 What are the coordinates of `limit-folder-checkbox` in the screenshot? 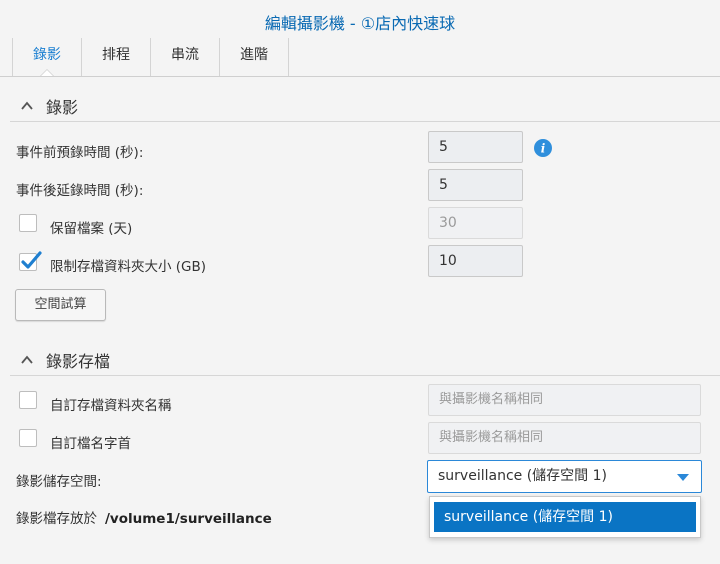 It's located at (30, 261).